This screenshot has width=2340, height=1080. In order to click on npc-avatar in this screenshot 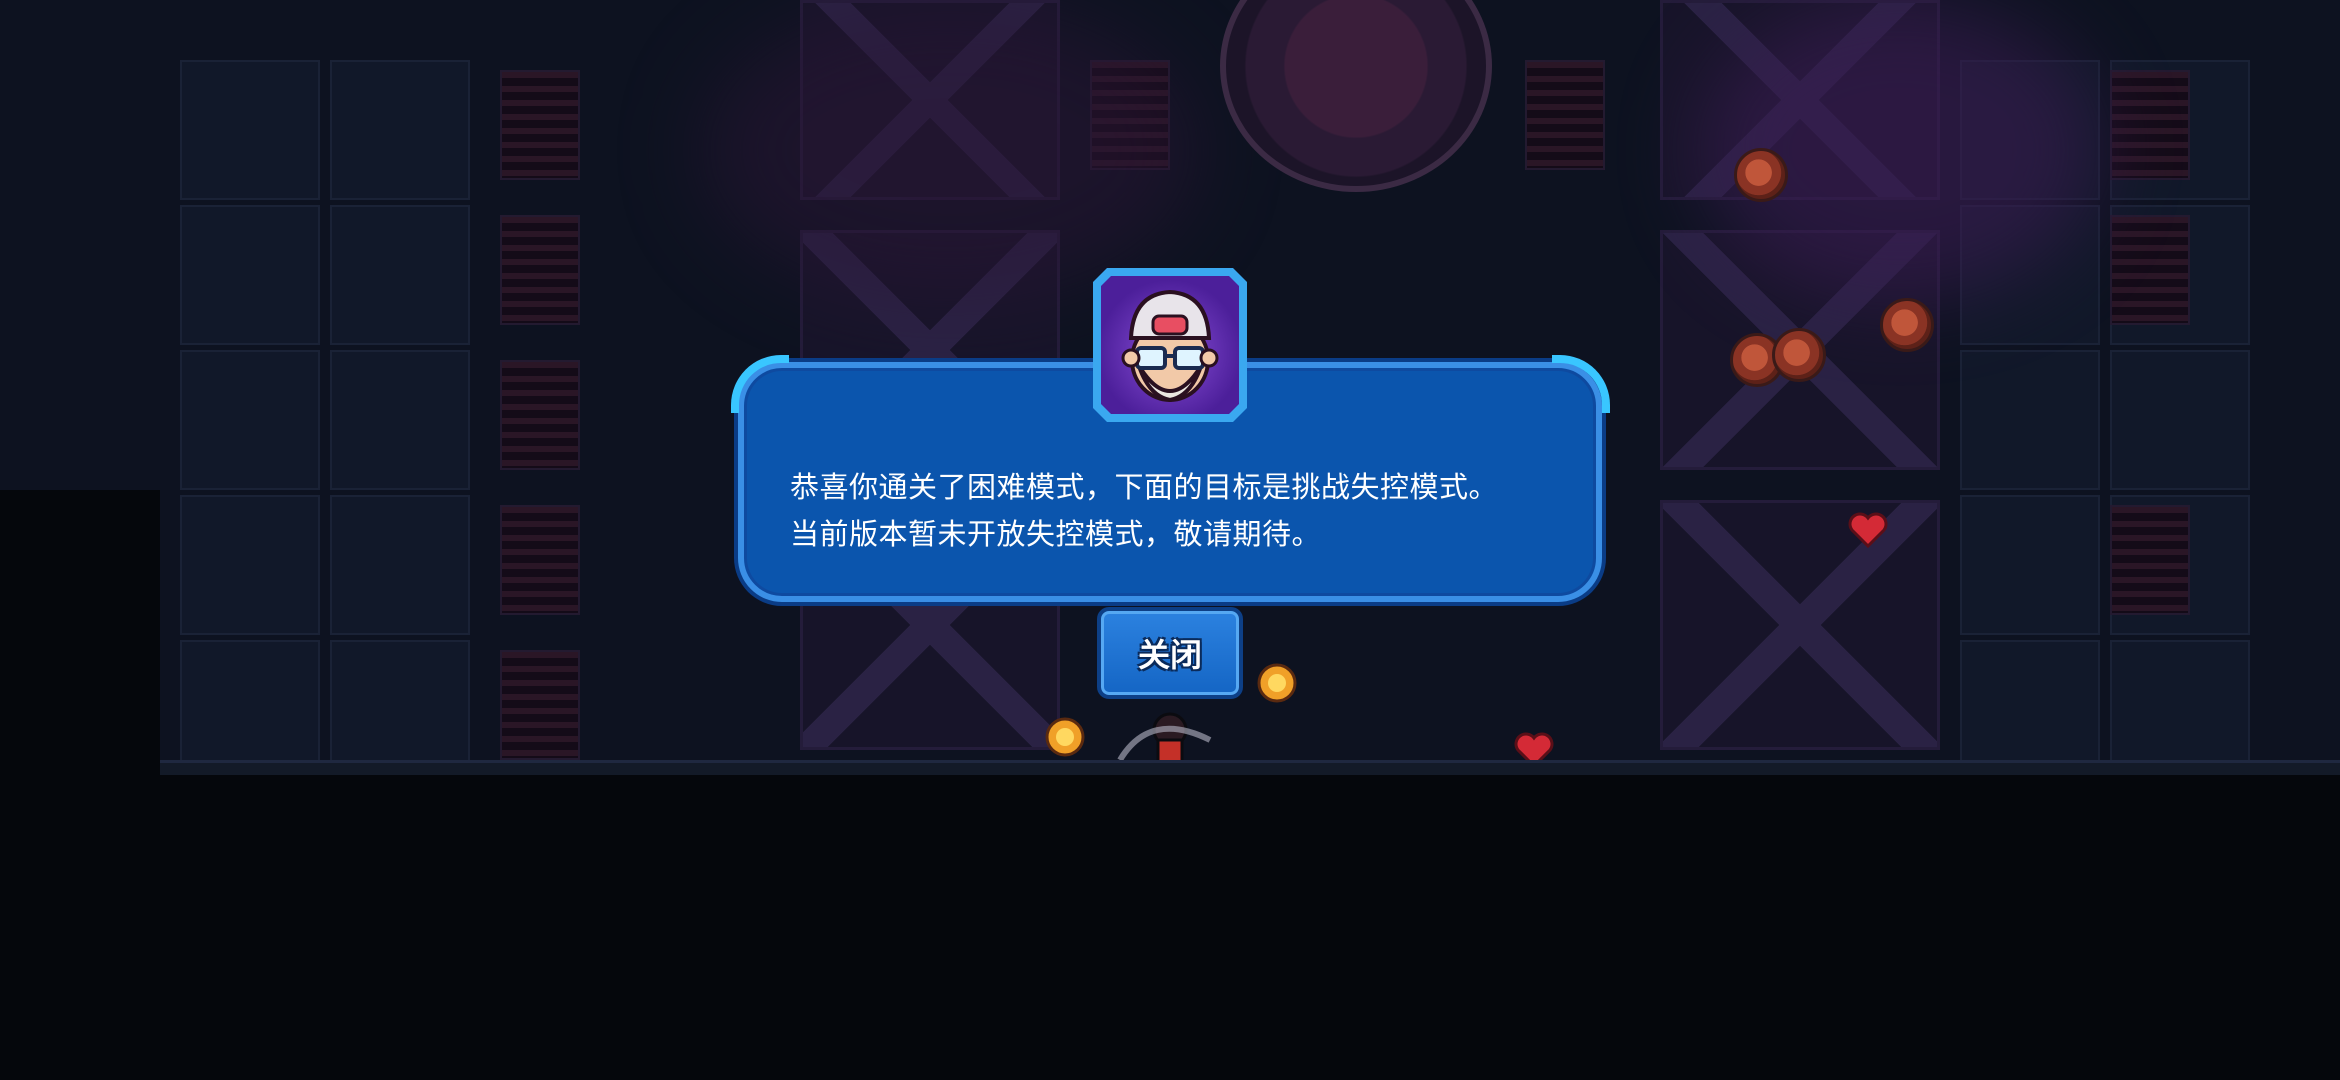, I will do `click(1170, 345)`.